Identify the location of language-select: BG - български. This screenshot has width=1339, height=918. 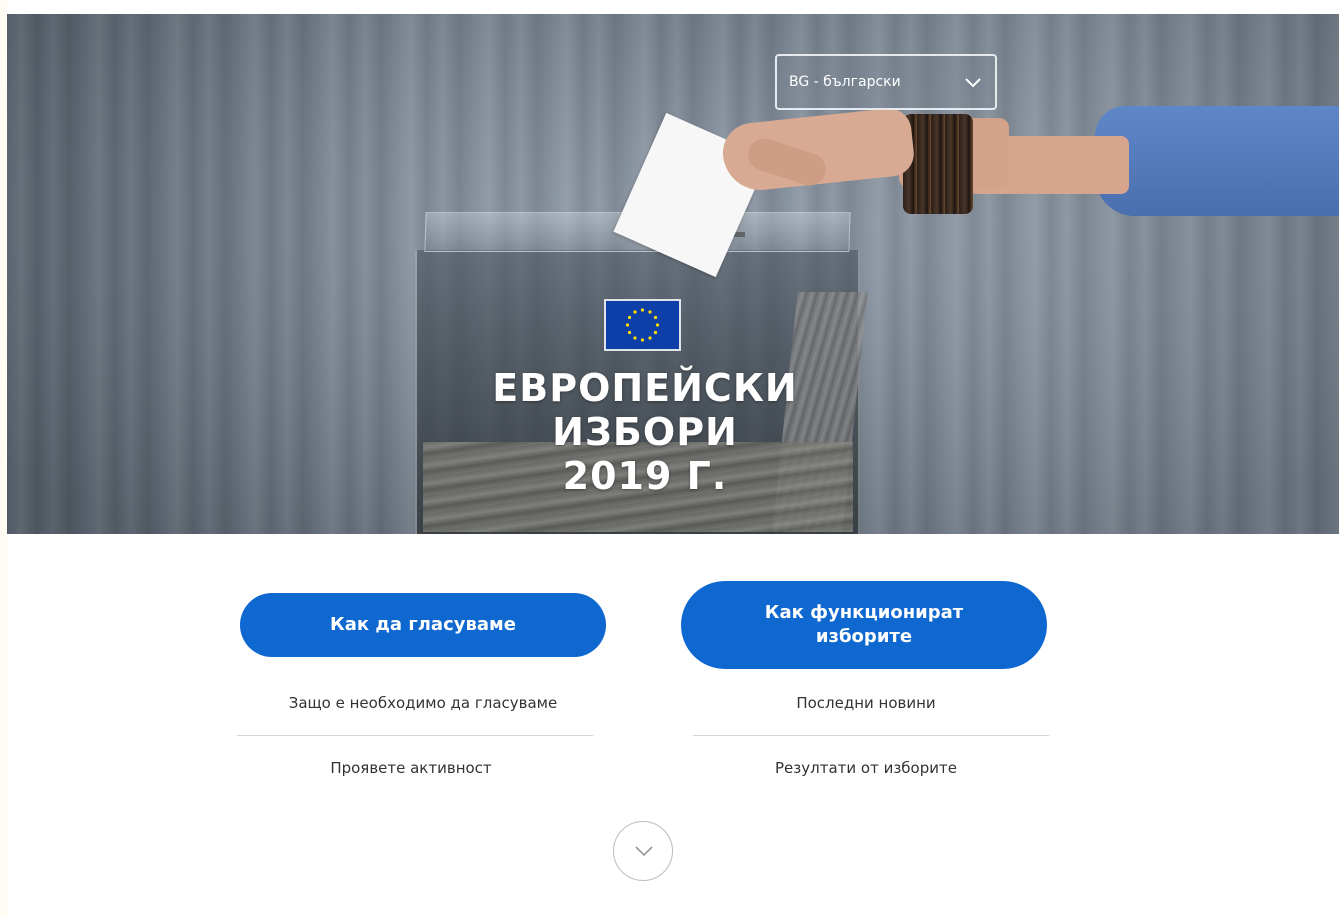
(886, 82).